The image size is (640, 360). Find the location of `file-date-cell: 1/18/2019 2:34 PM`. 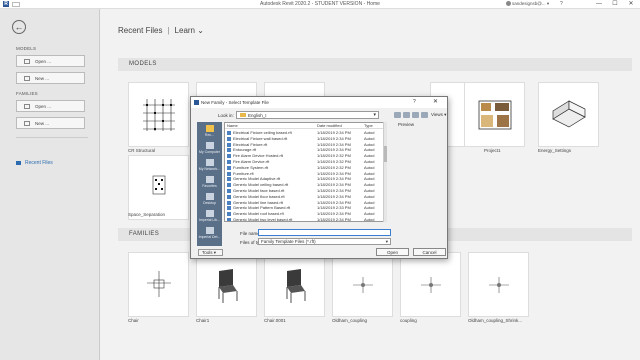

file-date-cell: 1/18/2019 2:34 PM is located at coordinates (334, 219).